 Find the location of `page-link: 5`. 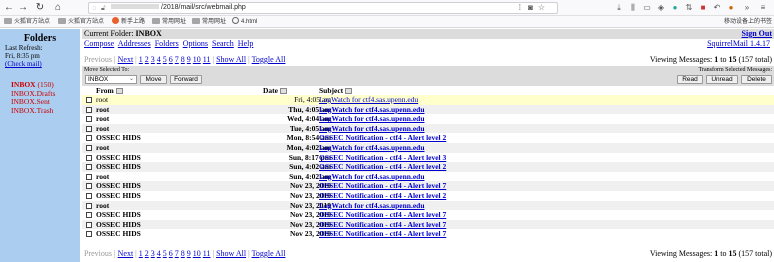

page-link: 5 is located at coordinates (165, 253).